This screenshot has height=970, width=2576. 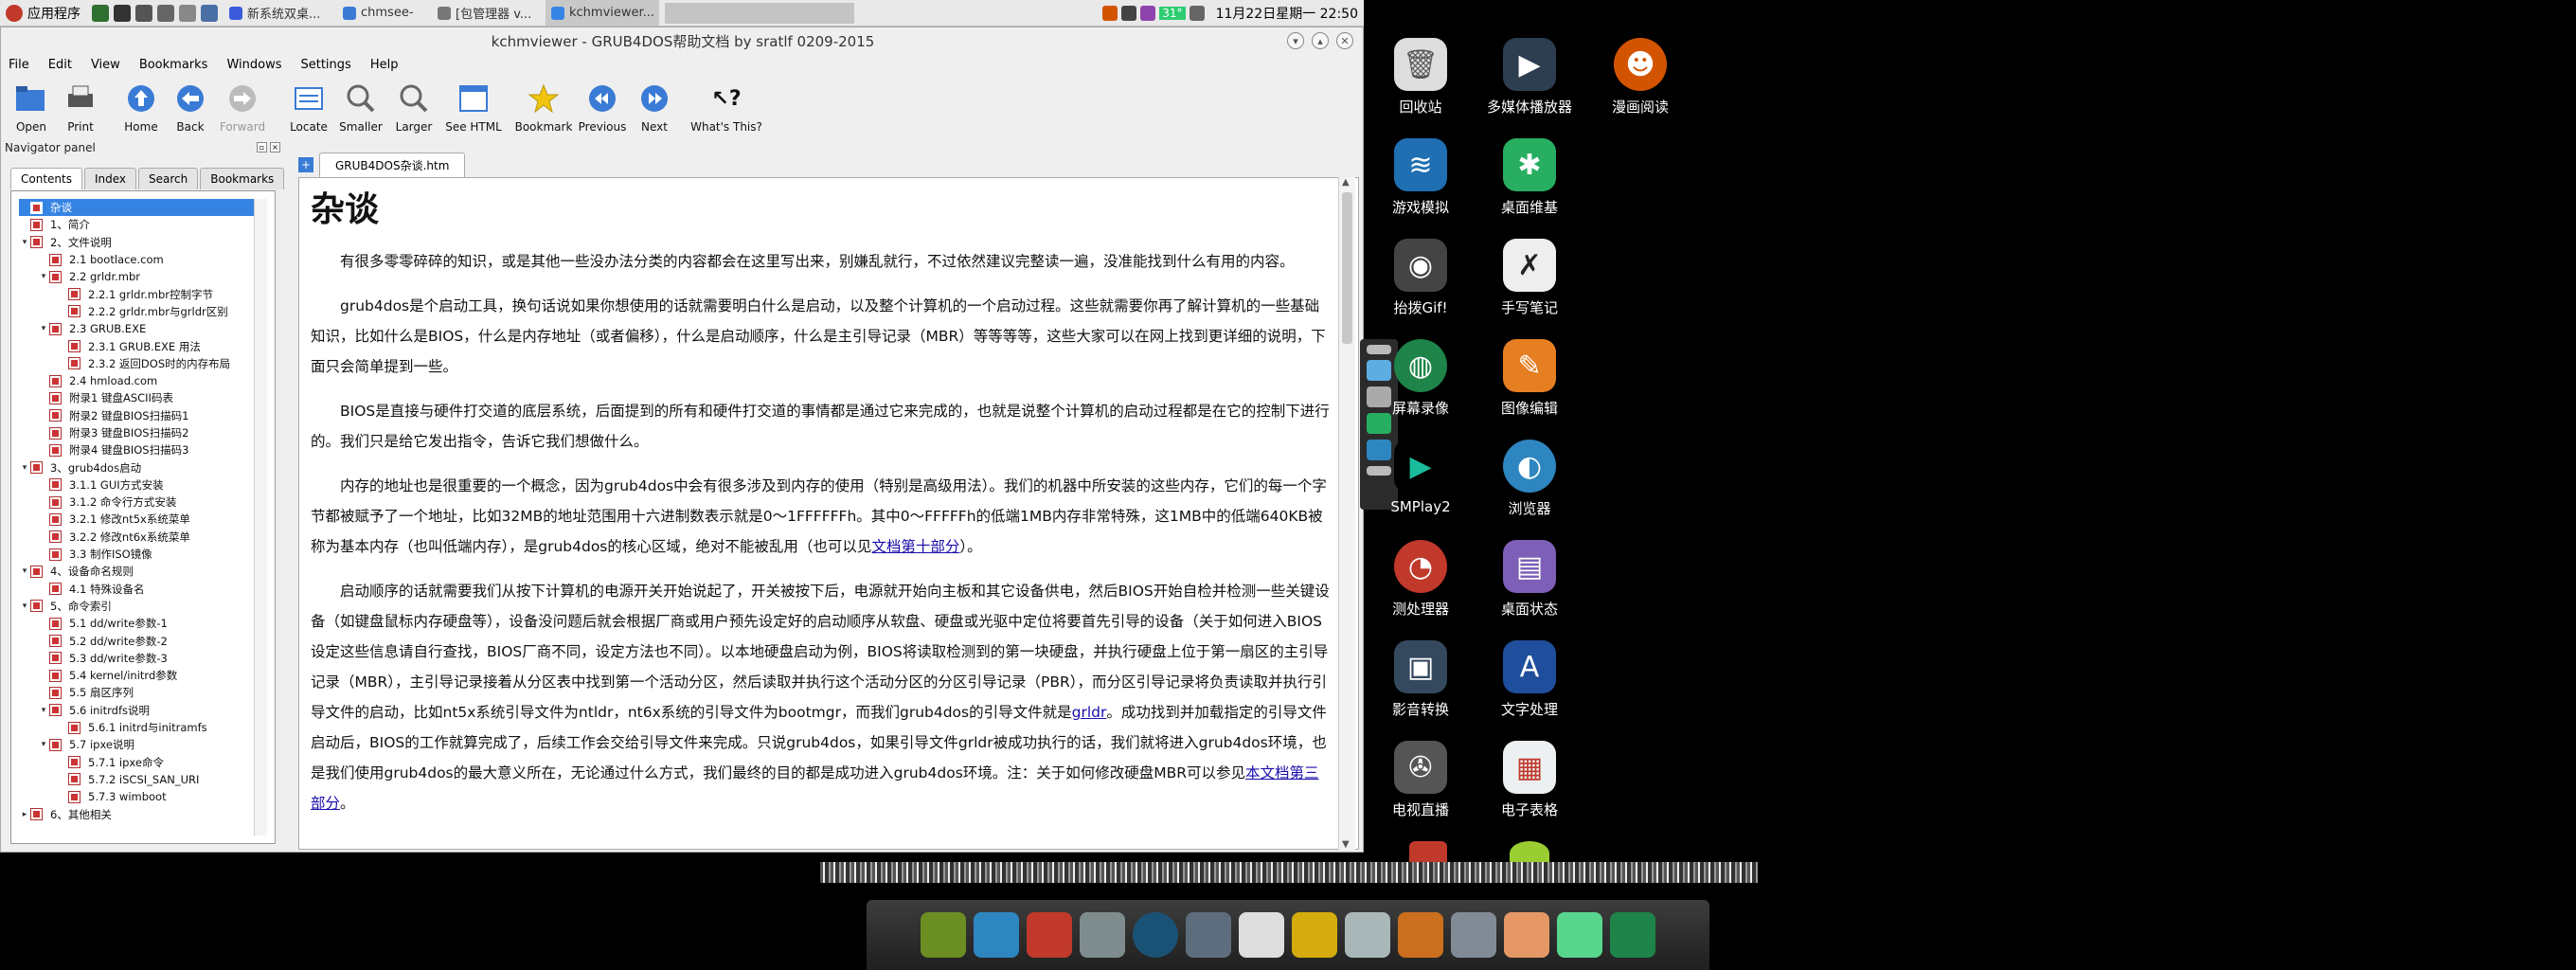 I want to click on content-tab: GRUB4DOS杂谈.htm, so click(x=392, y=165).